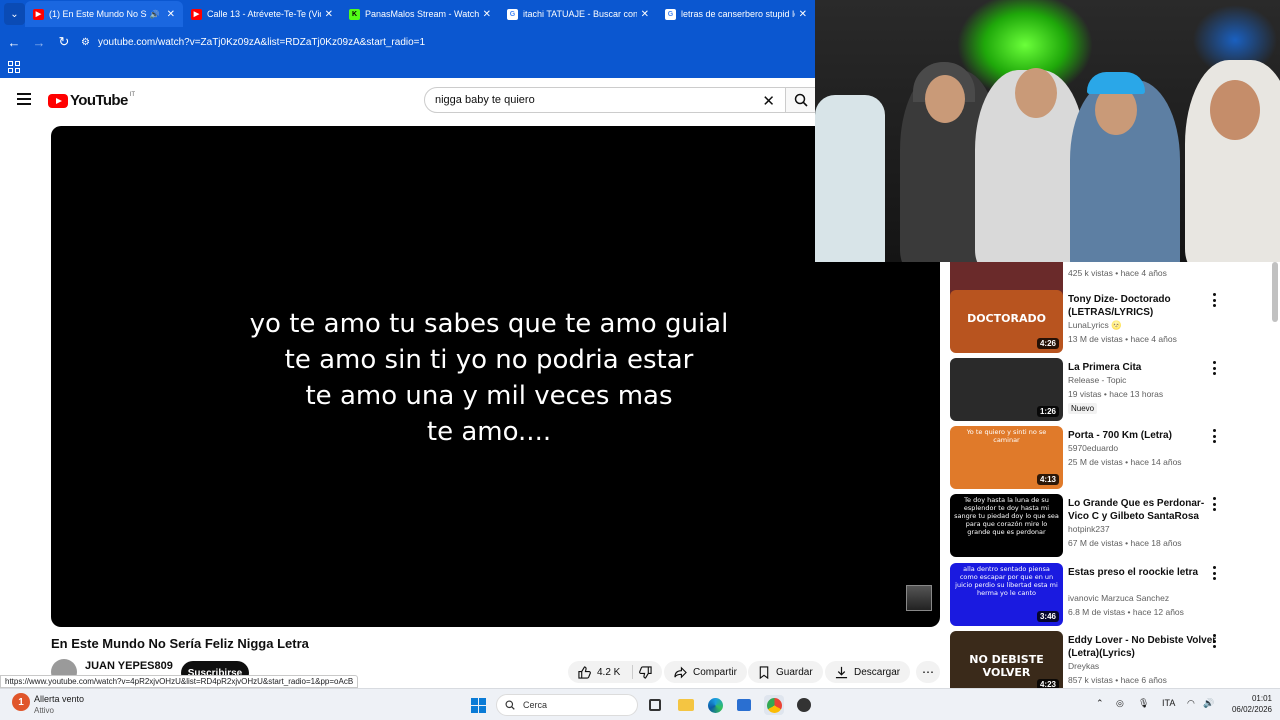  I want to click on save-button: Guardar, so click(785, 672).